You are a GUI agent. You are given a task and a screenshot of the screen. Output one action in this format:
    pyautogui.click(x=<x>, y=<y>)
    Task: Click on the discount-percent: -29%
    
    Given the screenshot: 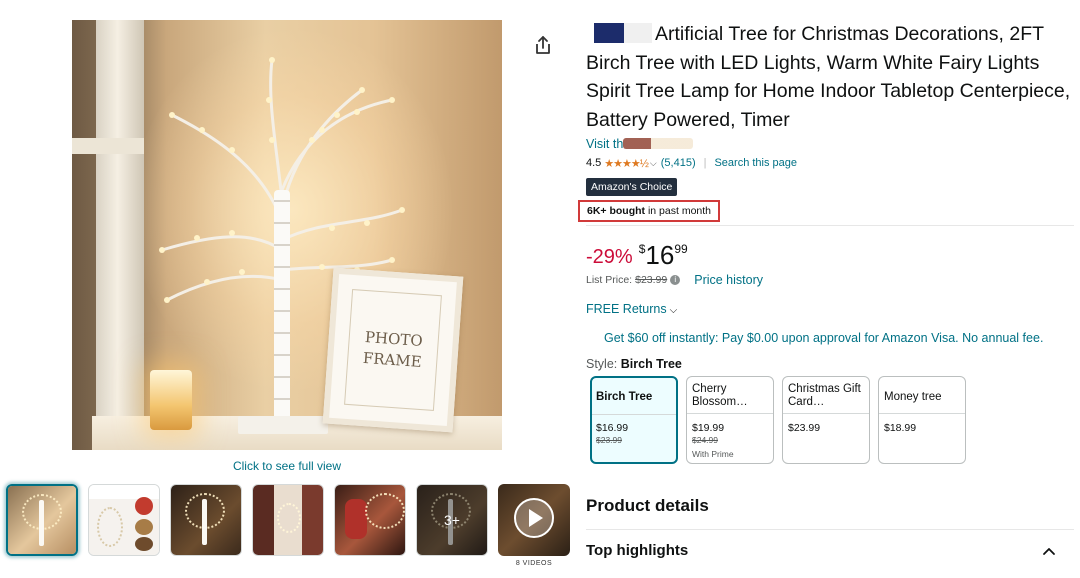 What is the action you would take?
    pyautogui.click(x=609, y=257)
    